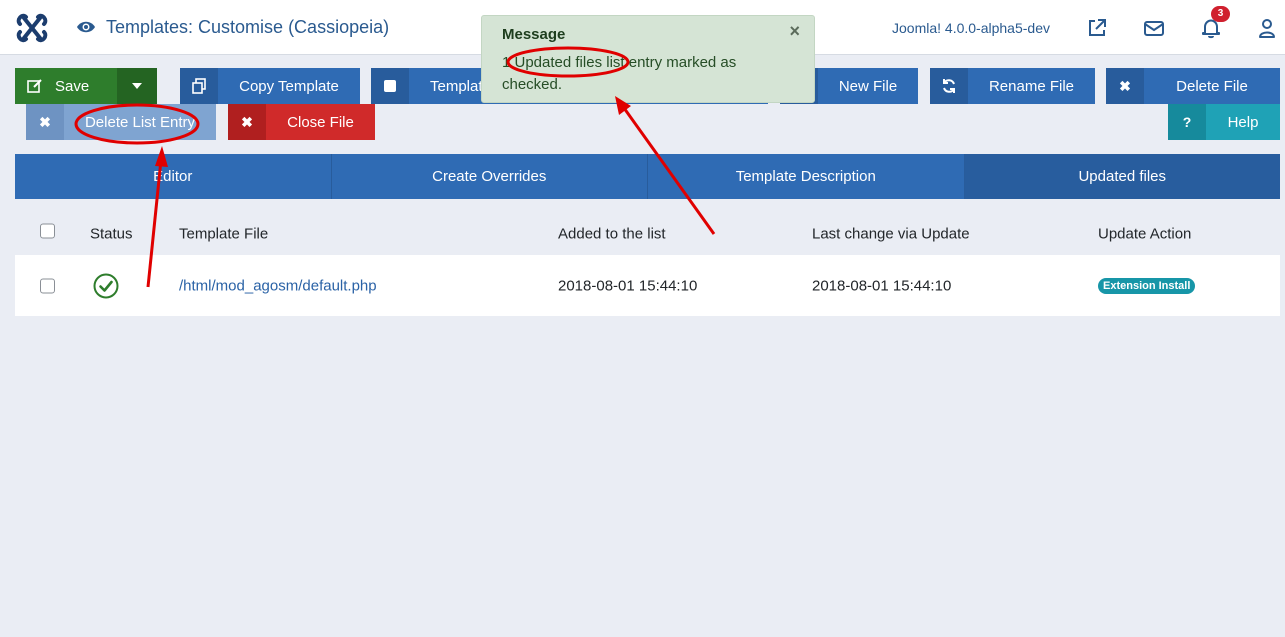  What do you see at coordinates (806, 176) in the screenshot?
I see `tab-template-description: Template Description` at bounding box center [806, 176].